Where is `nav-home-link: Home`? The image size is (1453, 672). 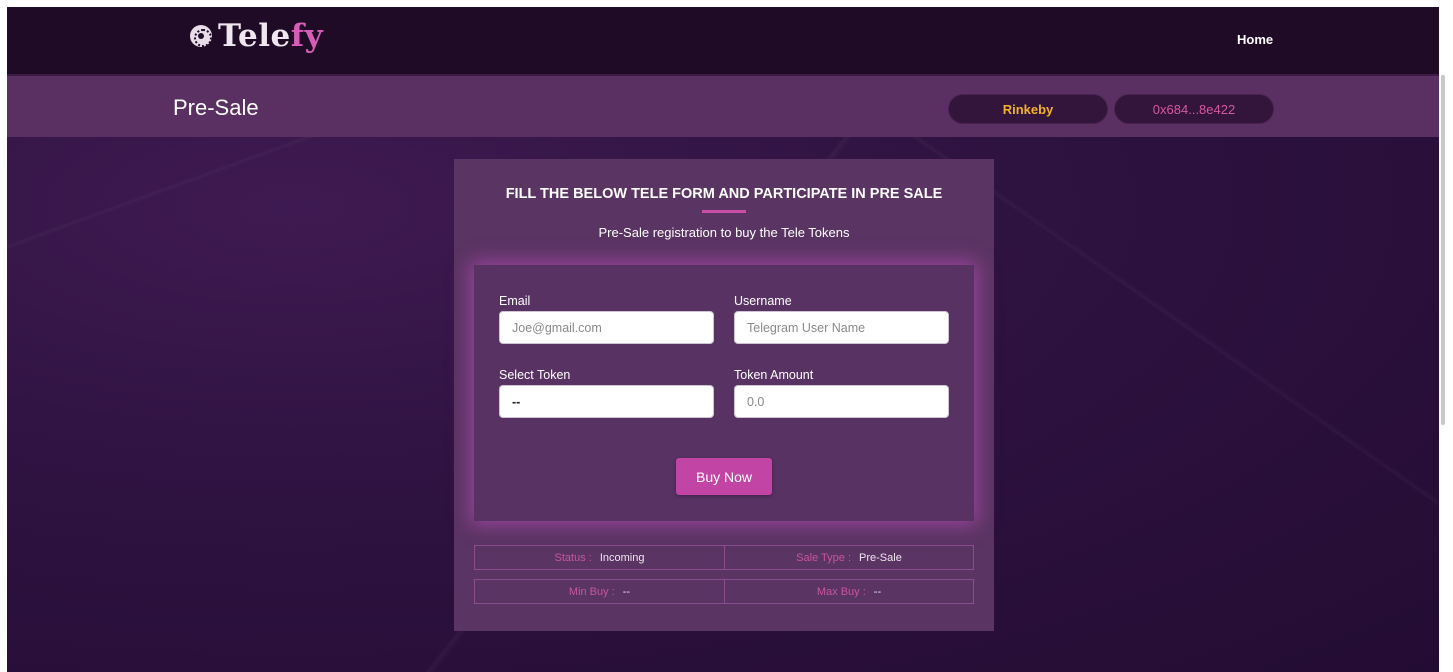
nav-home-link: Home is located at coordinates (1255, 39).